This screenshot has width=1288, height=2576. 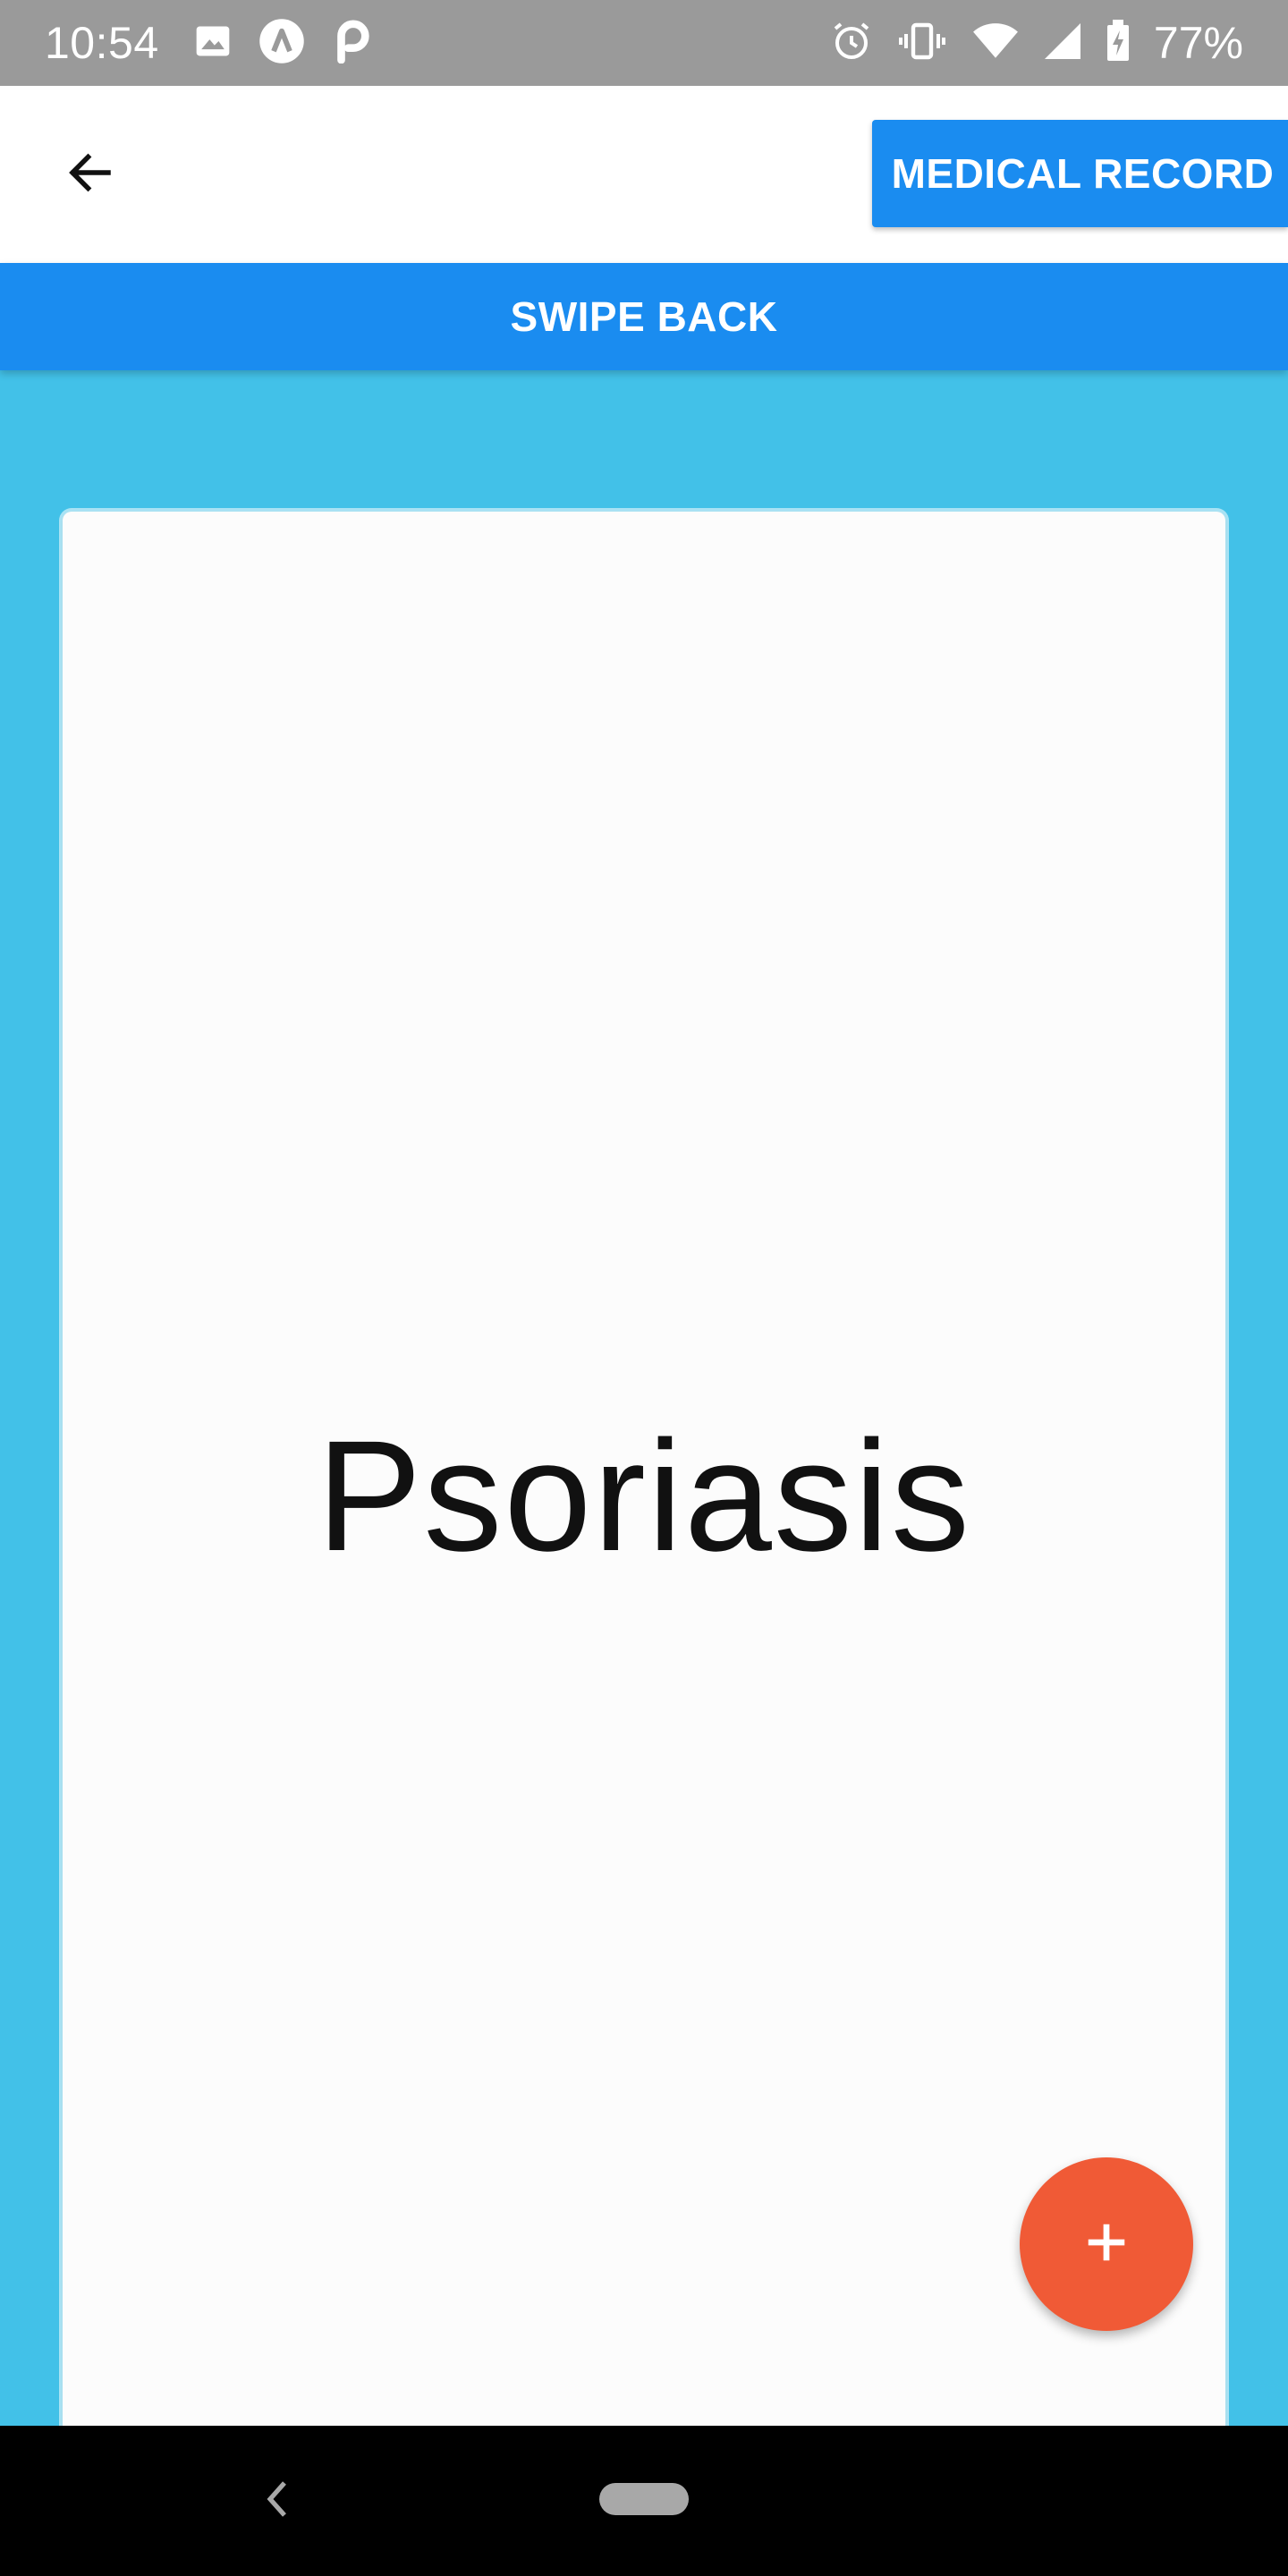 I want to click on wifi-icon, so click(x=995, y=43).